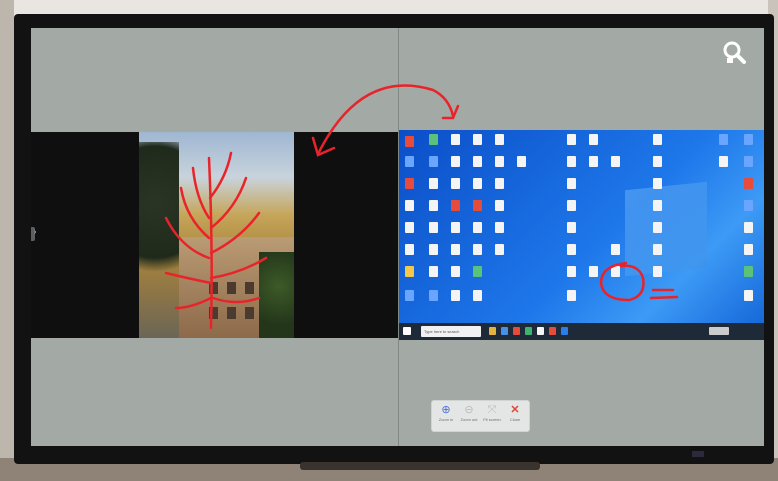  Describe the element at coordinates (407, 331) in the screenshot. I see `start-icon` at that location.